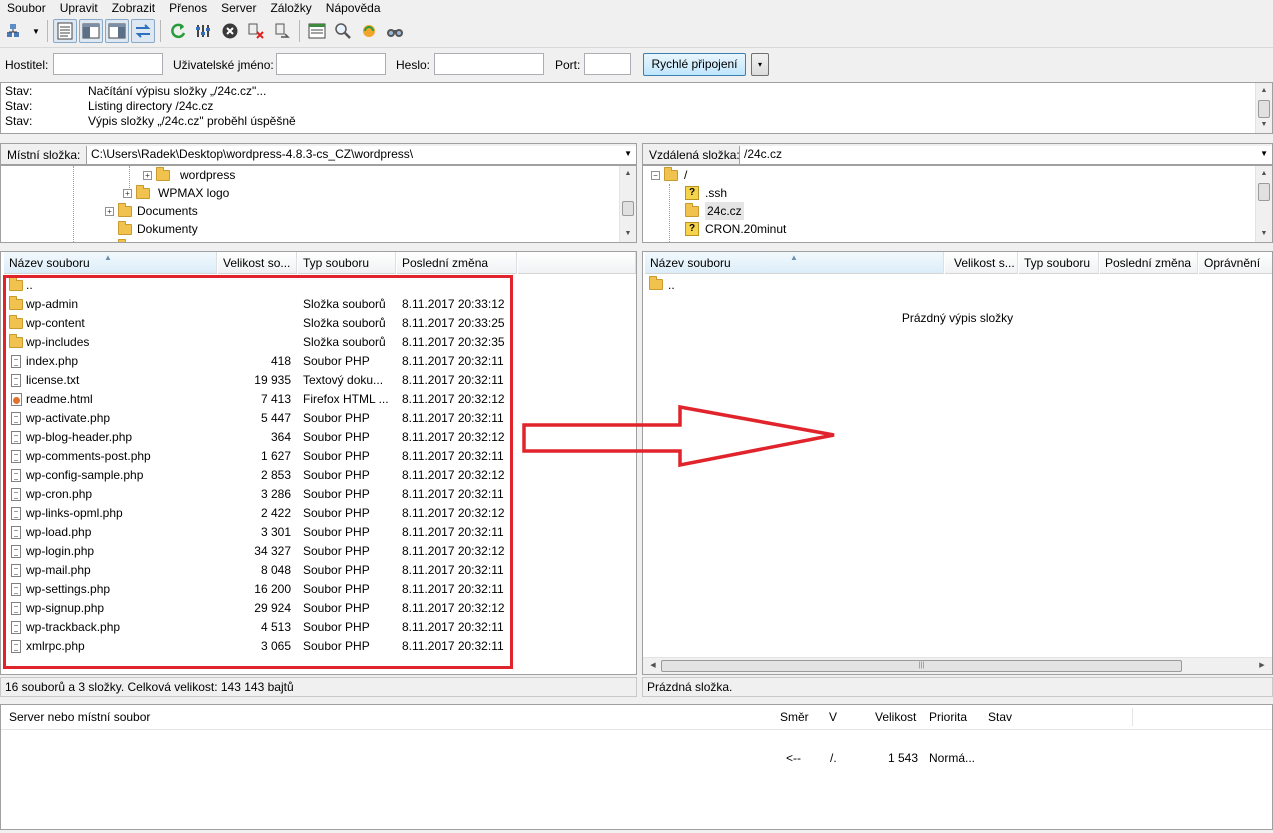 The width and height of the screenshot is (1273, 833). Describe the element at coordinates (204, 31) in the screenshot. I see `process-queue-icon` at that location.